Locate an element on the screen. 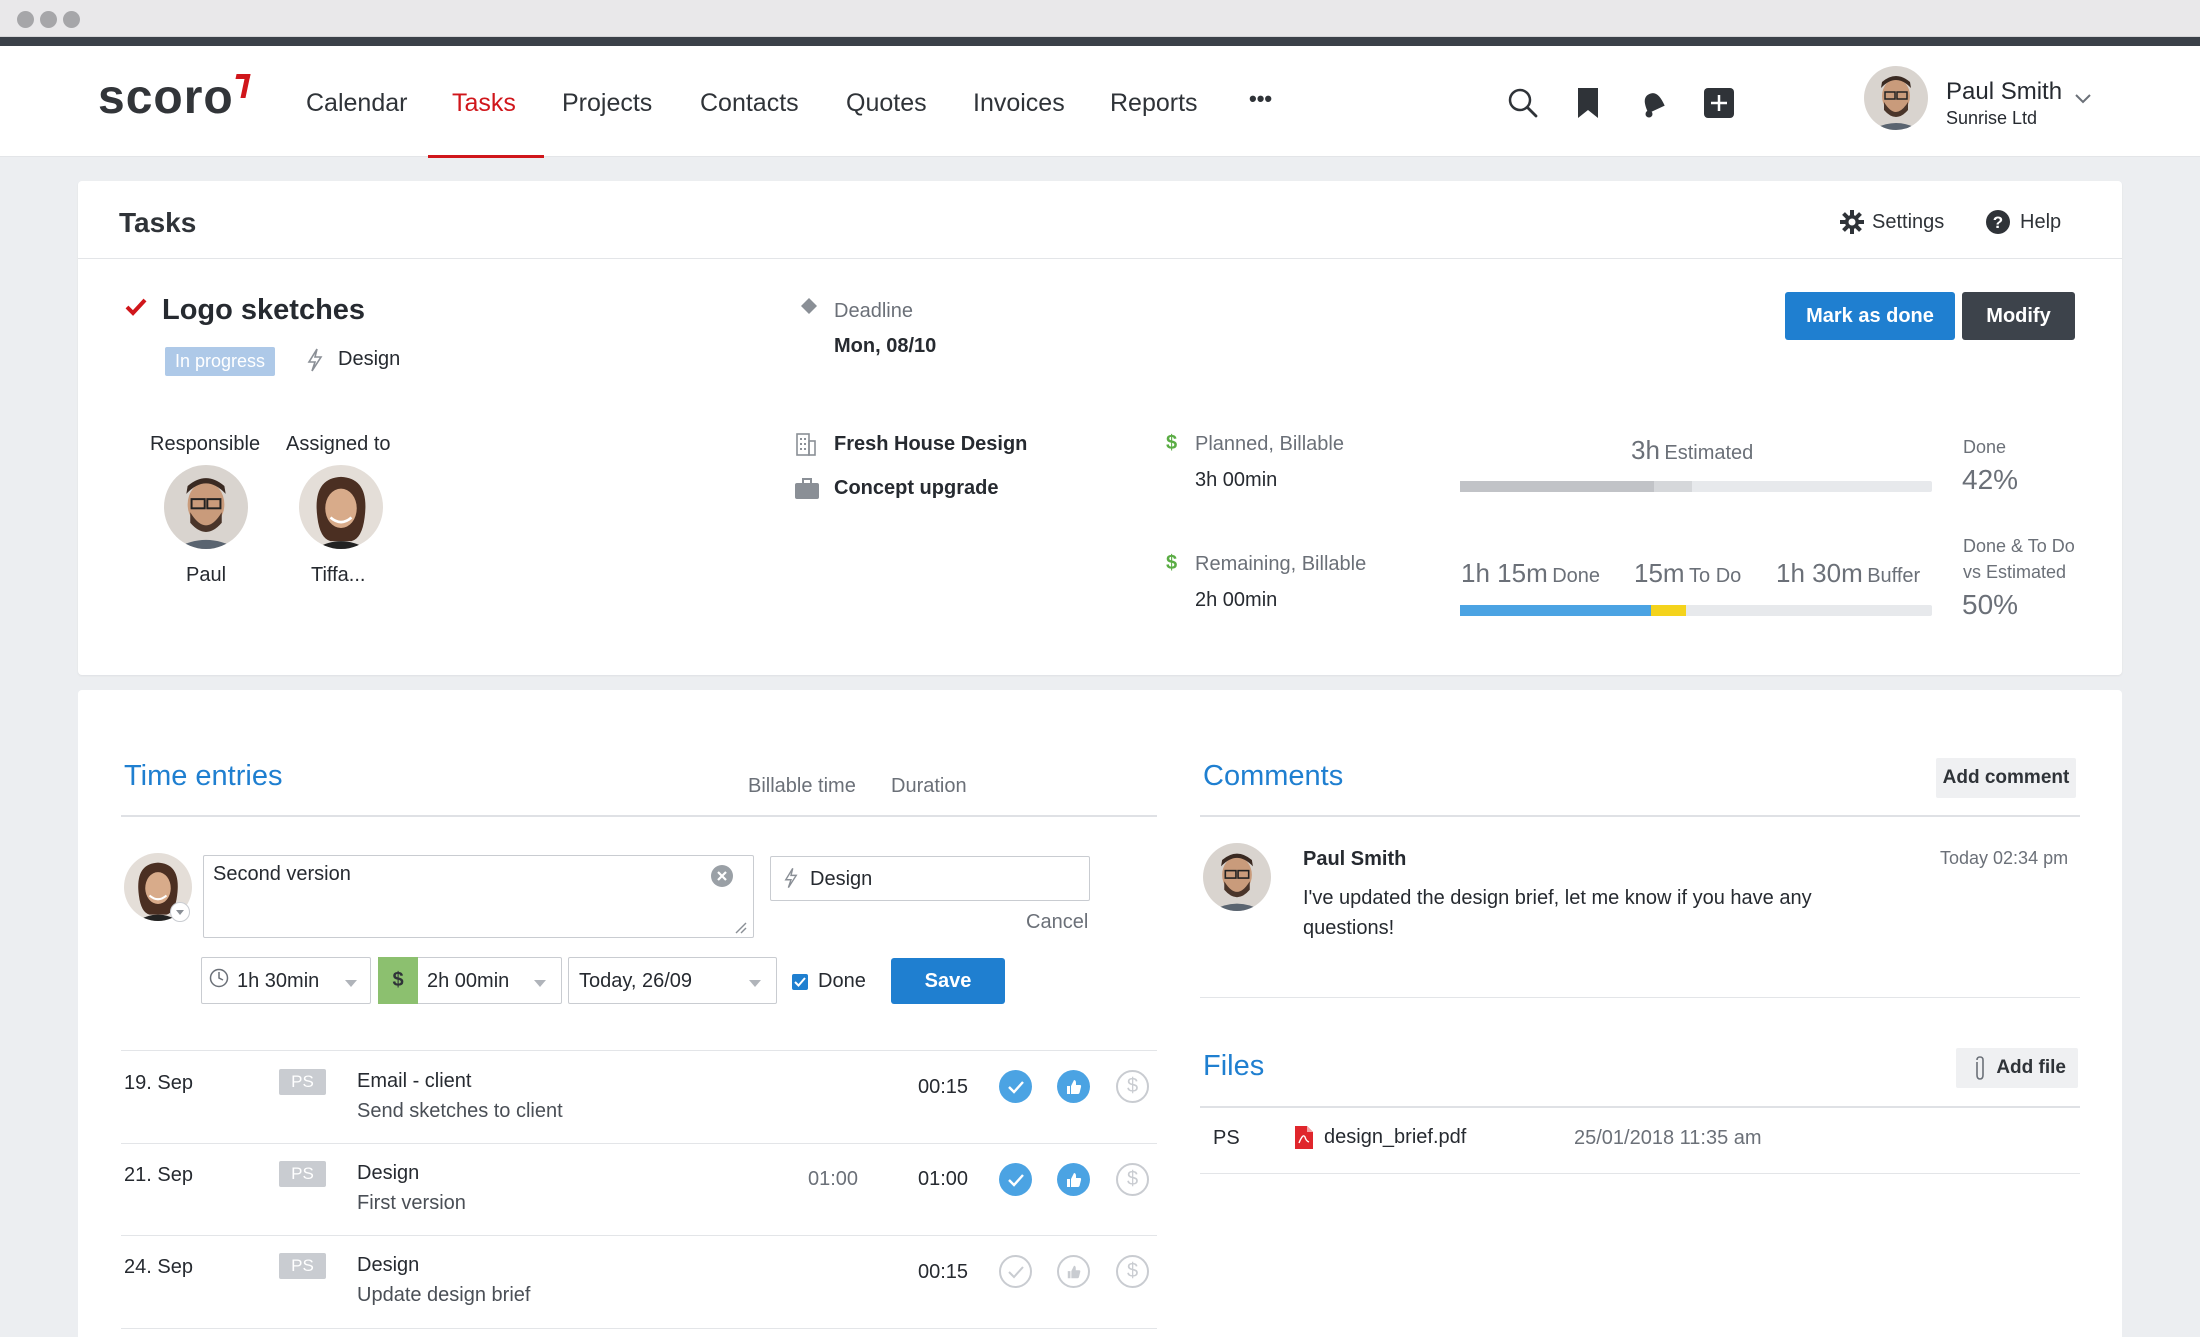  entry-duration: 01:00 is located at coordinates (943, 1179).